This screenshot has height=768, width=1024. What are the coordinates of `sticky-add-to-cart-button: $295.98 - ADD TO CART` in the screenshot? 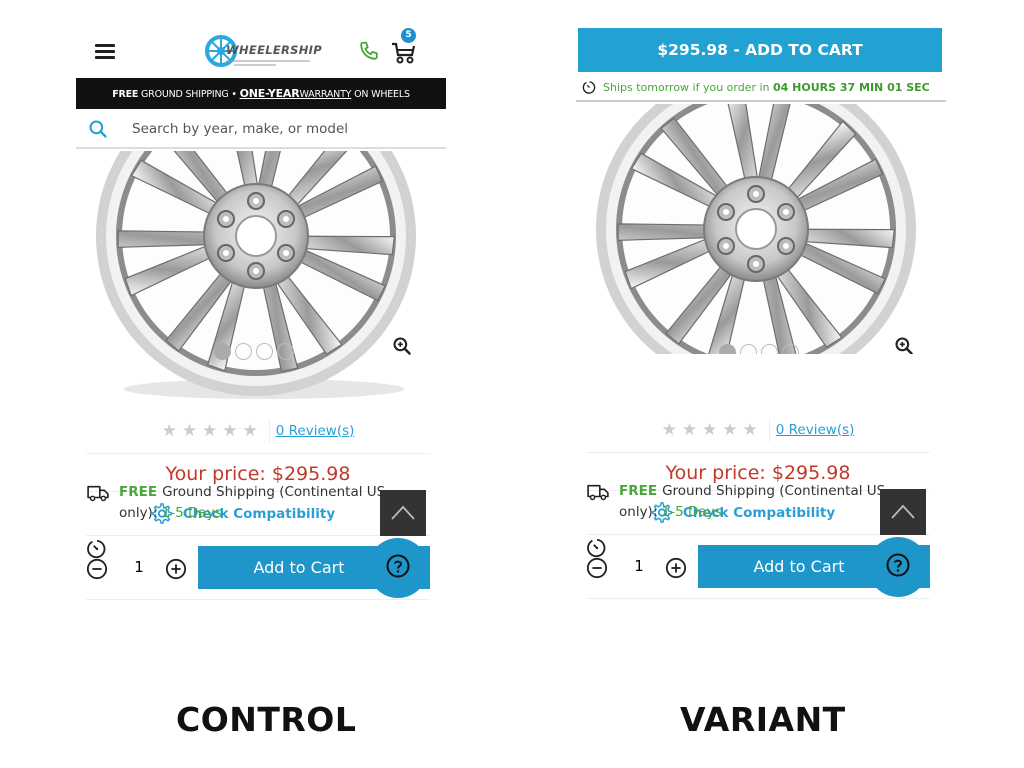 It's located at (760, 50).